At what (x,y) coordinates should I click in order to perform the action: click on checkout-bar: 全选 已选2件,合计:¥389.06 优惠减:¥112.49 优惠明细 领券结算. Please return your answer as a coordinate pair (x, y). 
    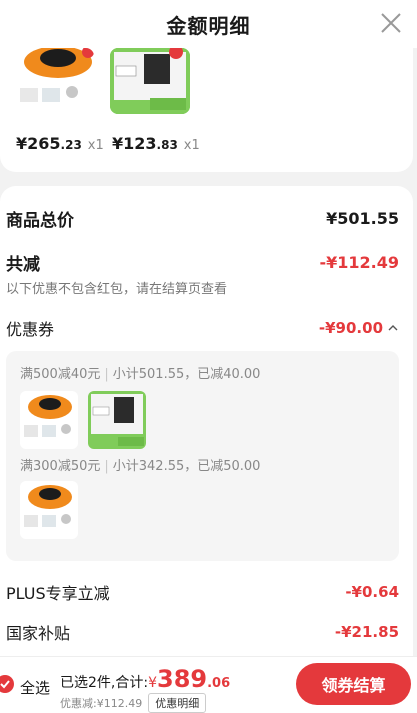
    Looking at the image, I should click on (208, 684).